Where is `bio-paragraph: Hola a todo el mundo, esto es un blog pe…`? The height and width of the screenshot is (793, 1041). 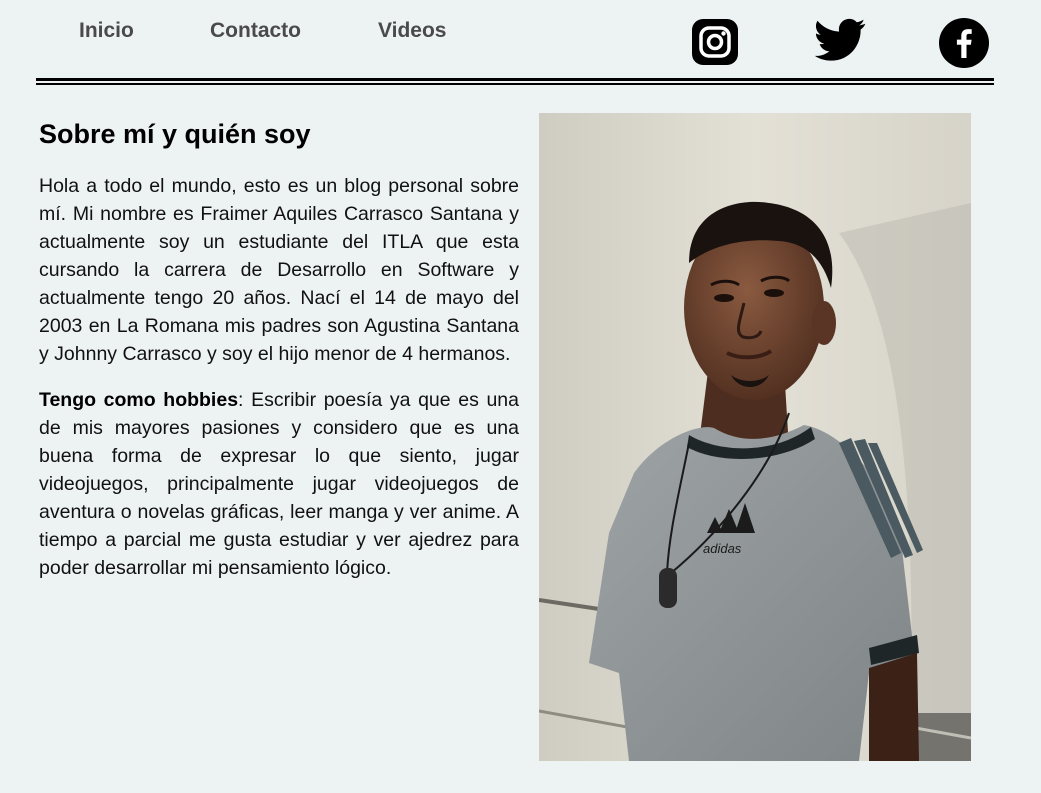
bio-paragraph: Hola a todo el mundo, esto es un blog pe… is located at coordinates (279, 270).